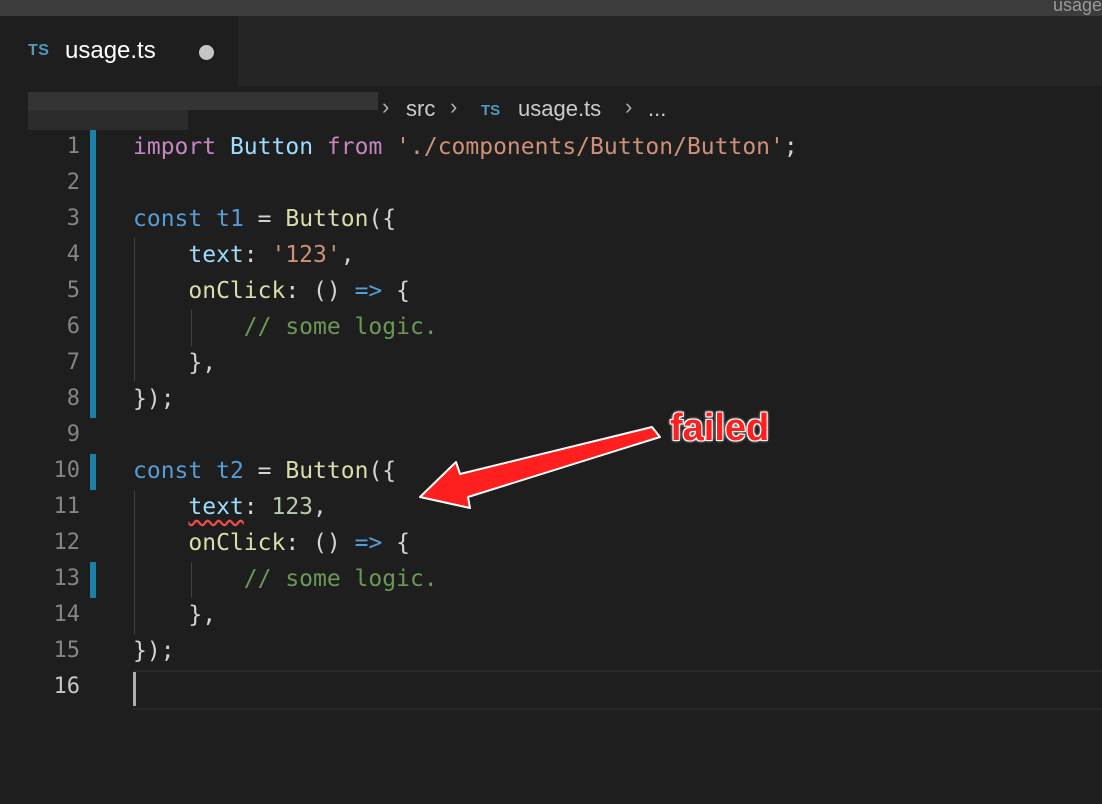  What do you see at coordinates (206, 52) in the screenshot?
I see `unsaved-changes-dot-icon` at bounding box center [206, 52].